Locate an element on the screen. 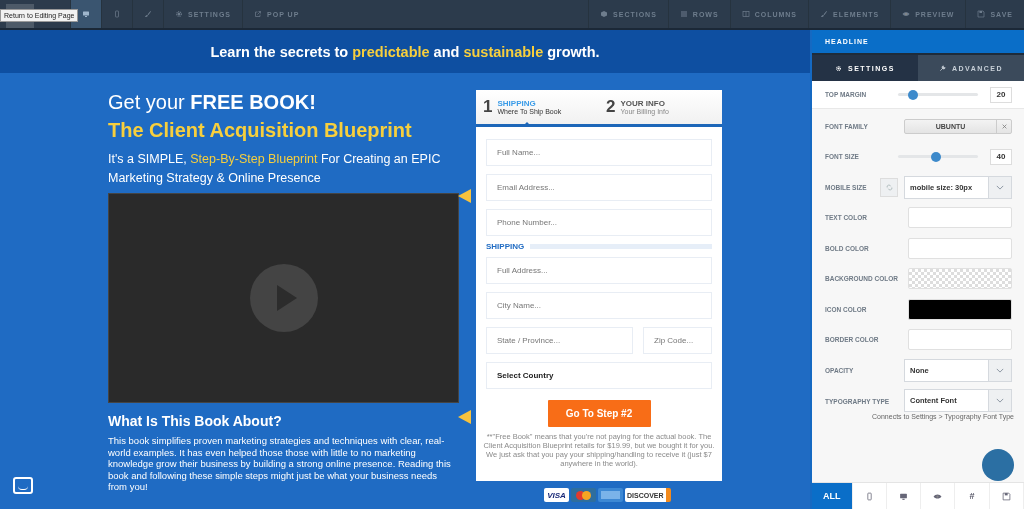 The width and height of the screenshot is (1024, 509). headline: Get your FREE BOOK! is located at coordinates (212, 102).